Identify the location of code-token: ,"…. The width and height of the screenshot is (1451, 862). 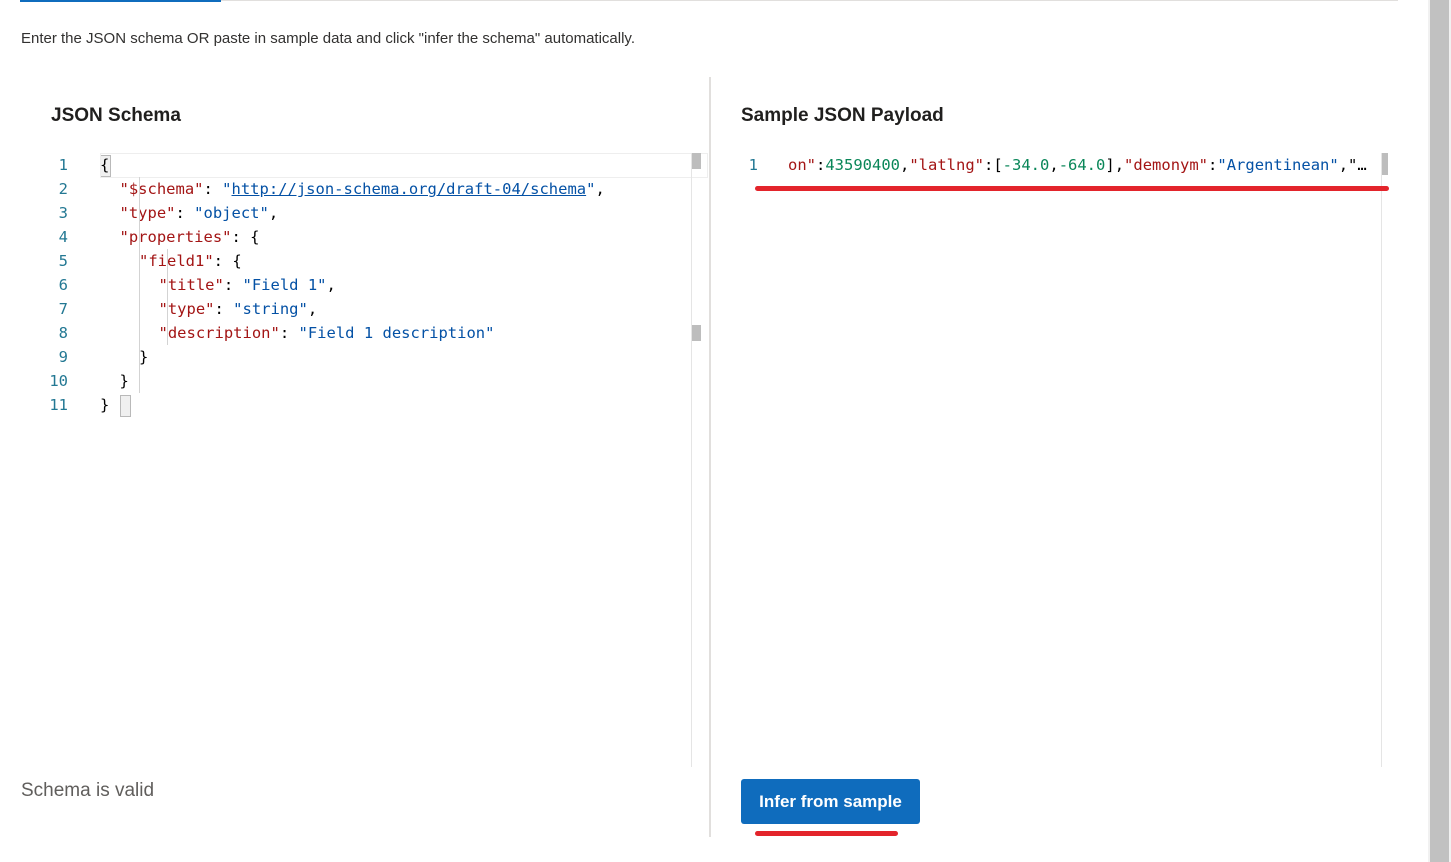
(1352, 165).